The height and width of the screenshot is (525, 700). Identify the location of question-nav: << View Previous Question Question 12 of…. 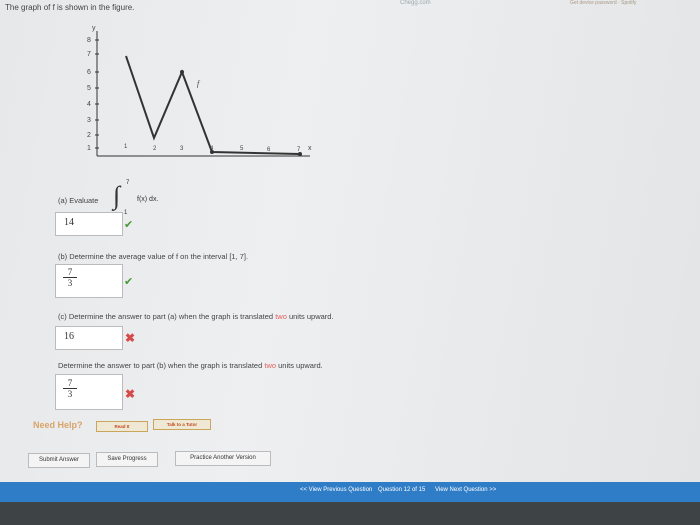
(398, 490).